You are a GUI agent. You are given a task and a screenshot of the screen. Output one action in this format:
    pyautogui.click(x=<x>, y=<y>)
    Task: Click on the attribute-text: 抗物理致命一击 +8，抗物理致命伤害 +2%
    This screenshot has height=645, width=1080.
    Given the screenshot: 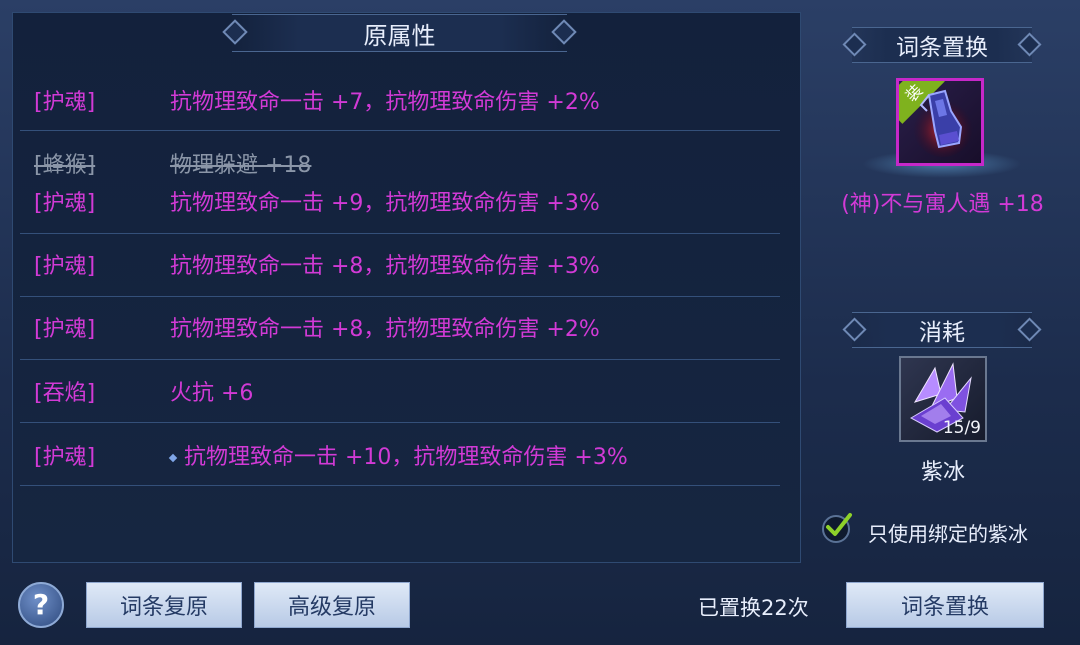 What is the action you would take?
    pyautogui.click(x=385, y=329)
    